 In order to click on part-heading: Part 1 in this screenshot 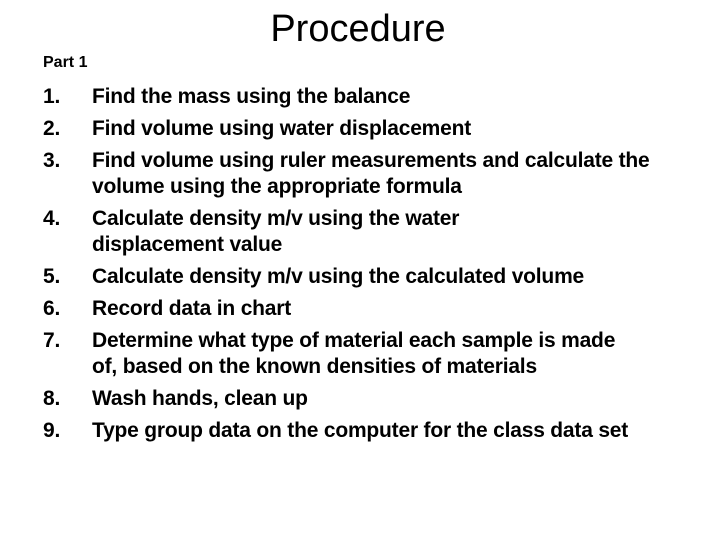, I will do `click(65, 62)`.